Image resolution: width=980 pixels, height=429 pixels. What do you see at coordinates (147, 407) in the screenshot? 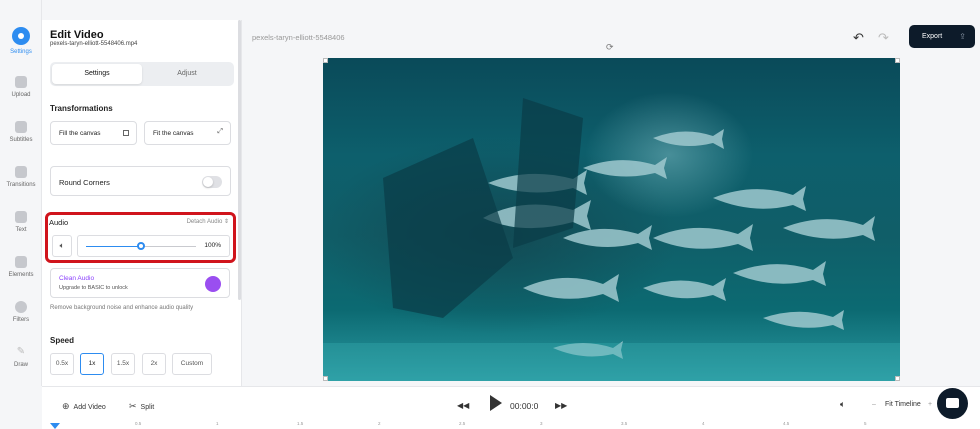
I see `split-label: Split` at bounding box center [147, 407].